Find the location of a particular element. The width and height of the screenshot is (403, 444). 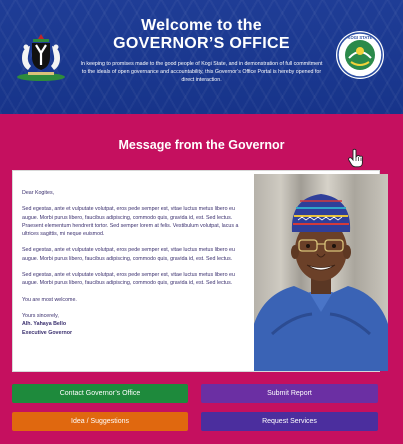

request-services-button: Request Services is located at coordinates (289, 421).